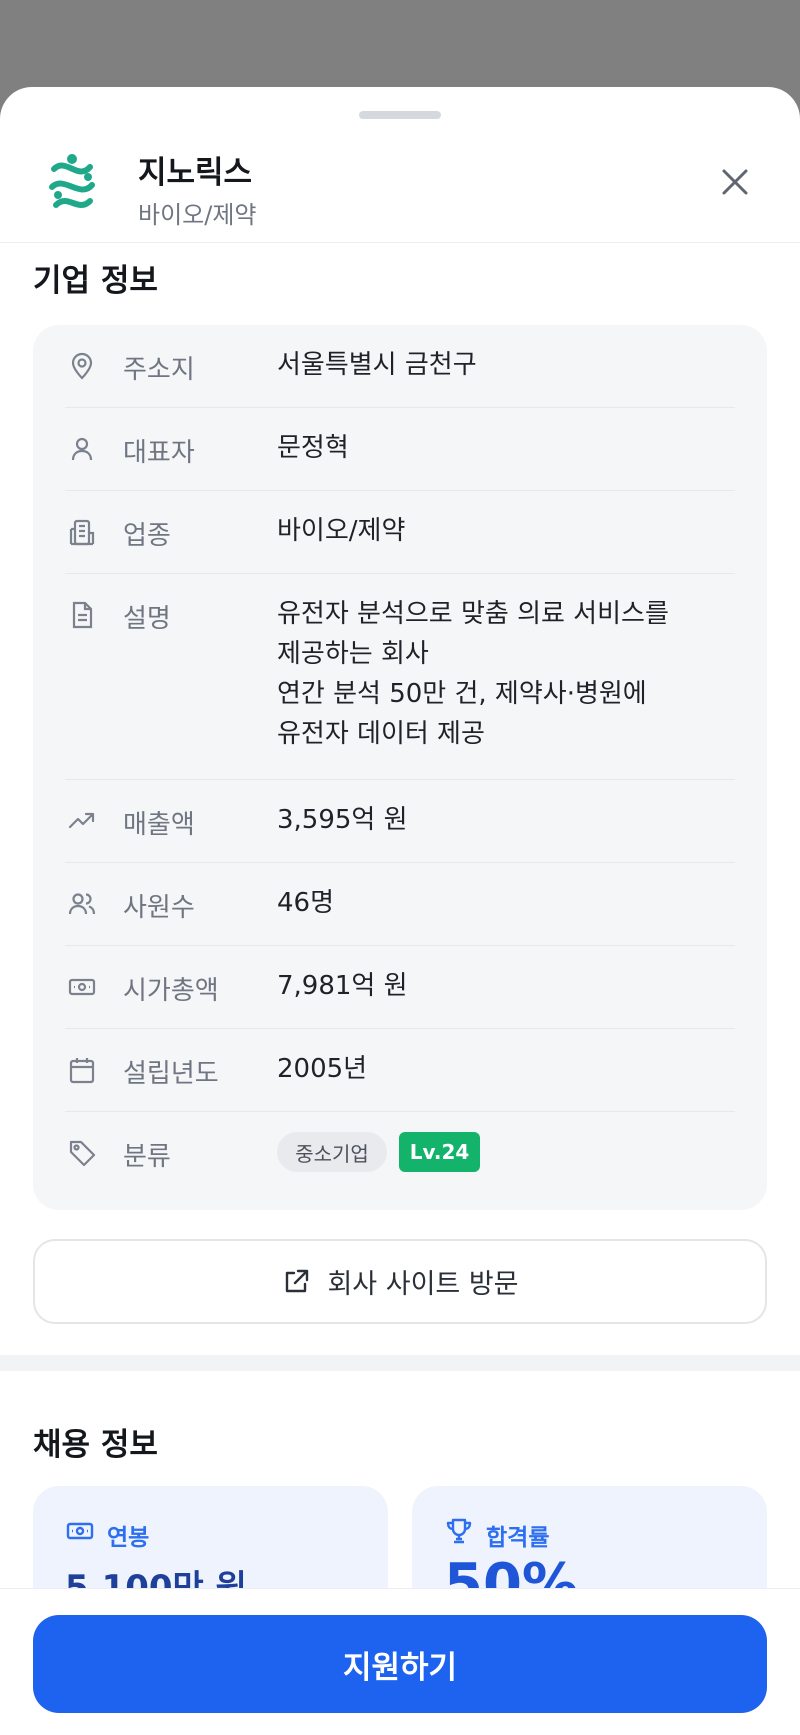  What do you see at coordinates (400, 1667) in the screenshot?
I see `apply-label: 지원하기` at bounding box center [400, 1667].